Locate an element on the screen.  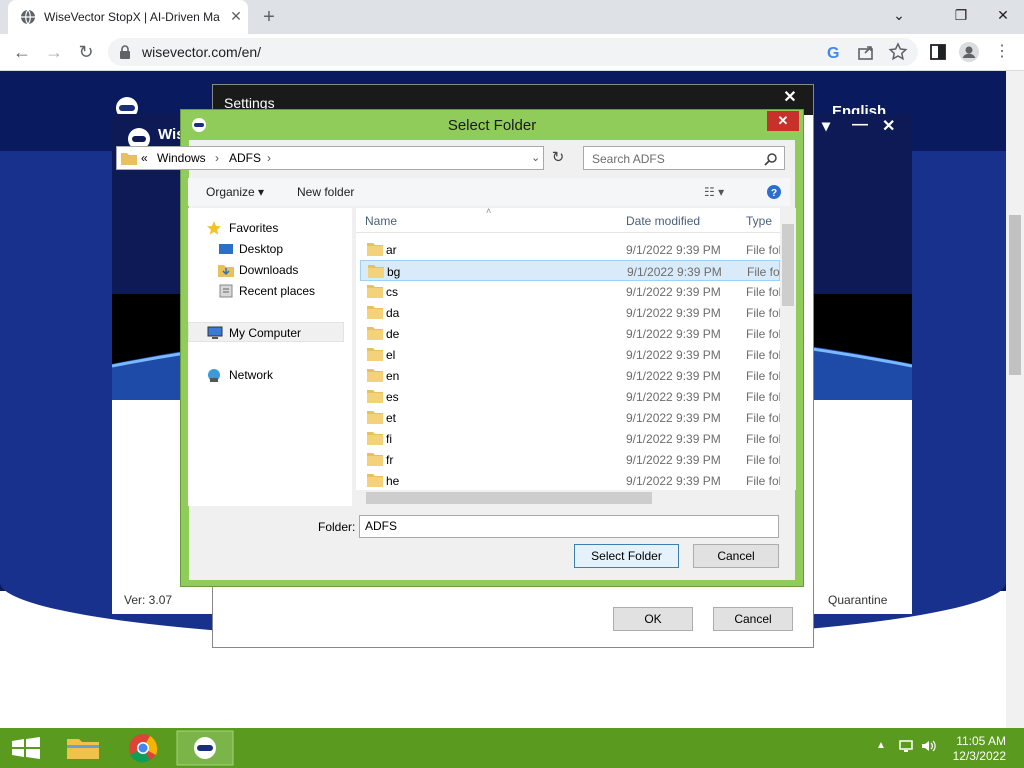
sort-indicator-icon: ˄ is located at coordinates (489, 212).